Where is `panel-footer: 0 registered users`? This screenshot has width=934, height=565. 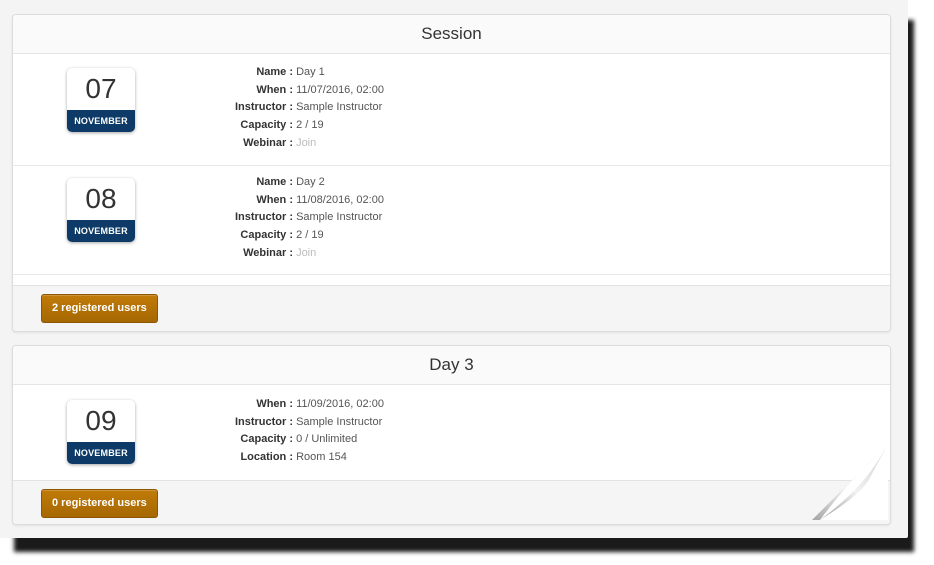 panel-footer: 0 registered users is located at coordinates (451, 502).